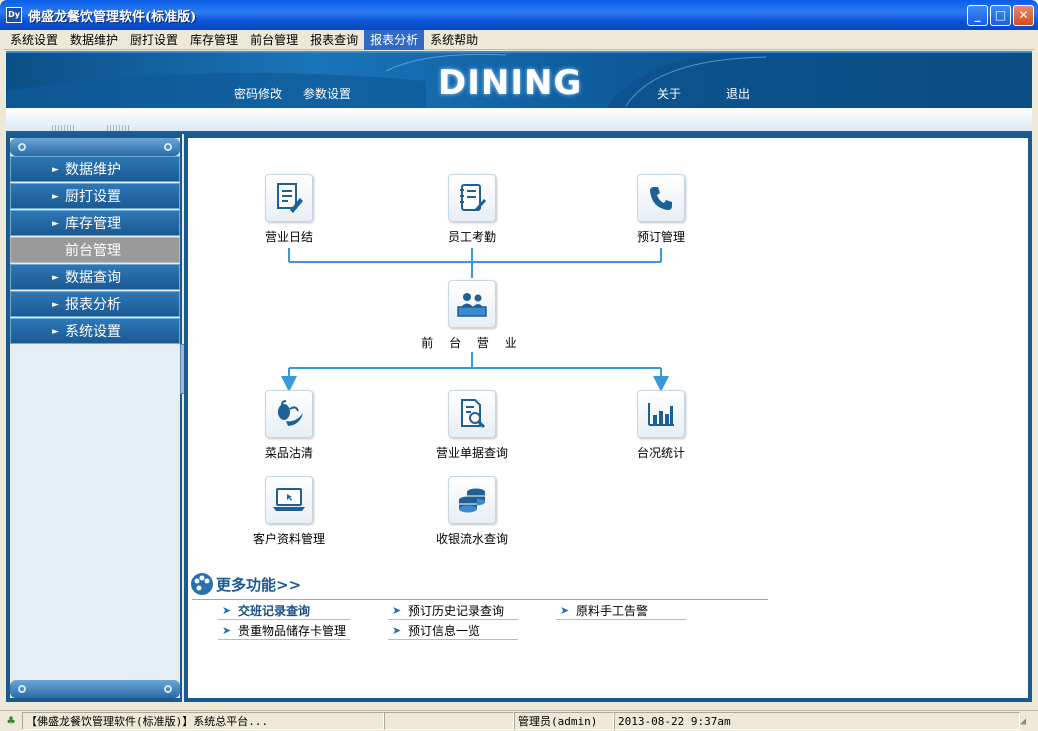 This screenshot has height=731, width=1038. I want to click on menu-kitchen-print: 厨打设置, so click(154, 40).